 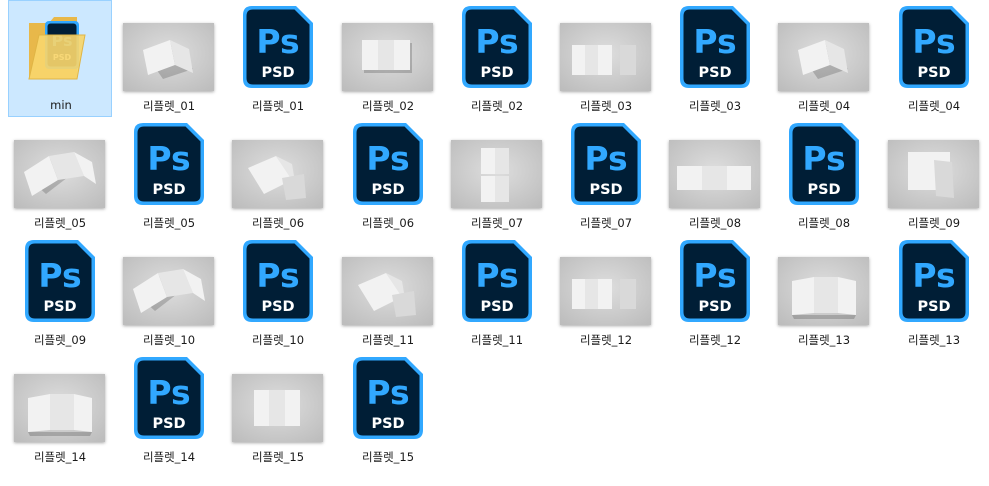 I want to click on image-file-4: 리플렛_02, so click(x=388, y=58).